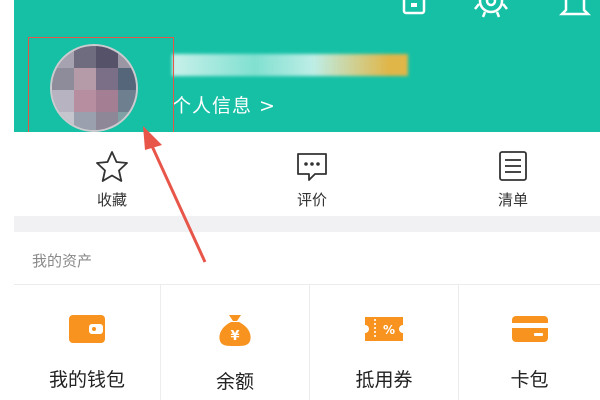  What do you see at coordinates (87, 329) in the screenshot?
I see `wallet-icon` at bounding box center [87, 329].